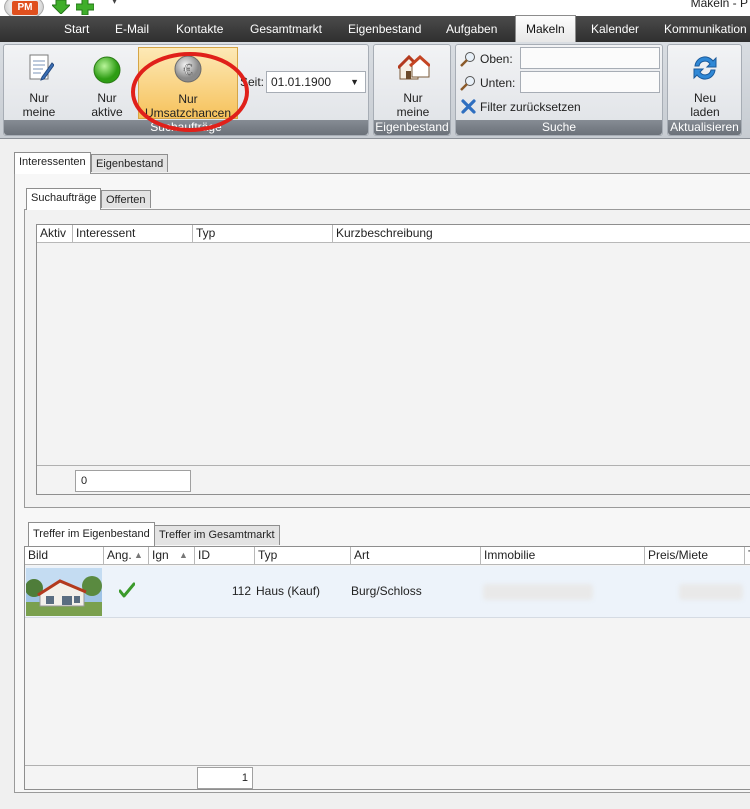 This screenshot has width=750, height=809. Describe the element at coordinates (563, 556) in the screenshot. I see `col-immobilie: Immobilie` at that location.